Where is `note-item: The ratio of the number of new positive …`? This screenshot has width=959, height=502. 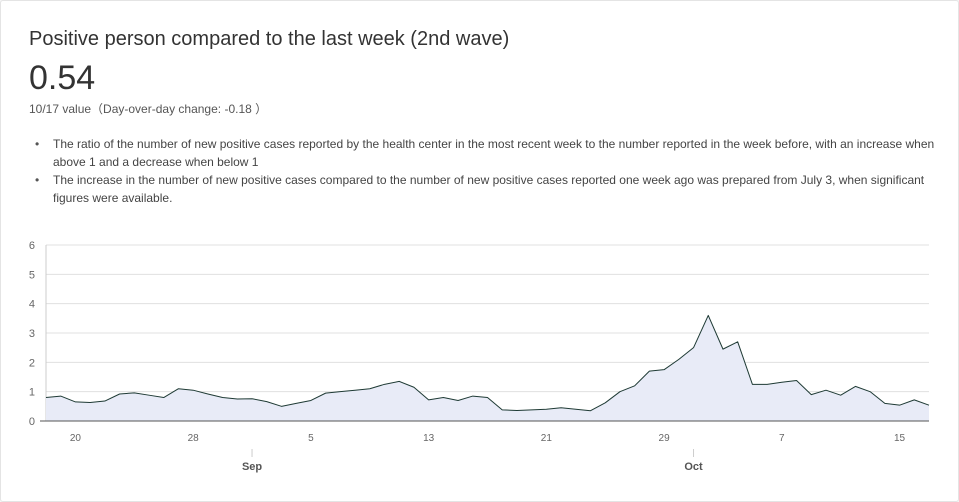
note-item: The ratio of the number of new positive … is located at coordinates (484, 153).